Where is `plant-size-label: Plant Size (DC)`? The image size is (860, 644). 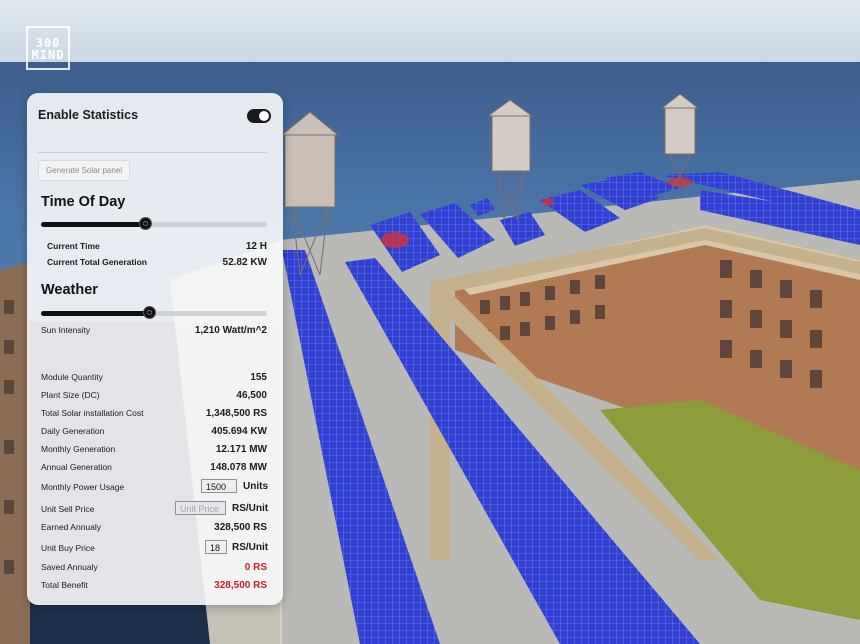 plant-size-label: Plant Size (DC) is located at coordinates (70, 395).